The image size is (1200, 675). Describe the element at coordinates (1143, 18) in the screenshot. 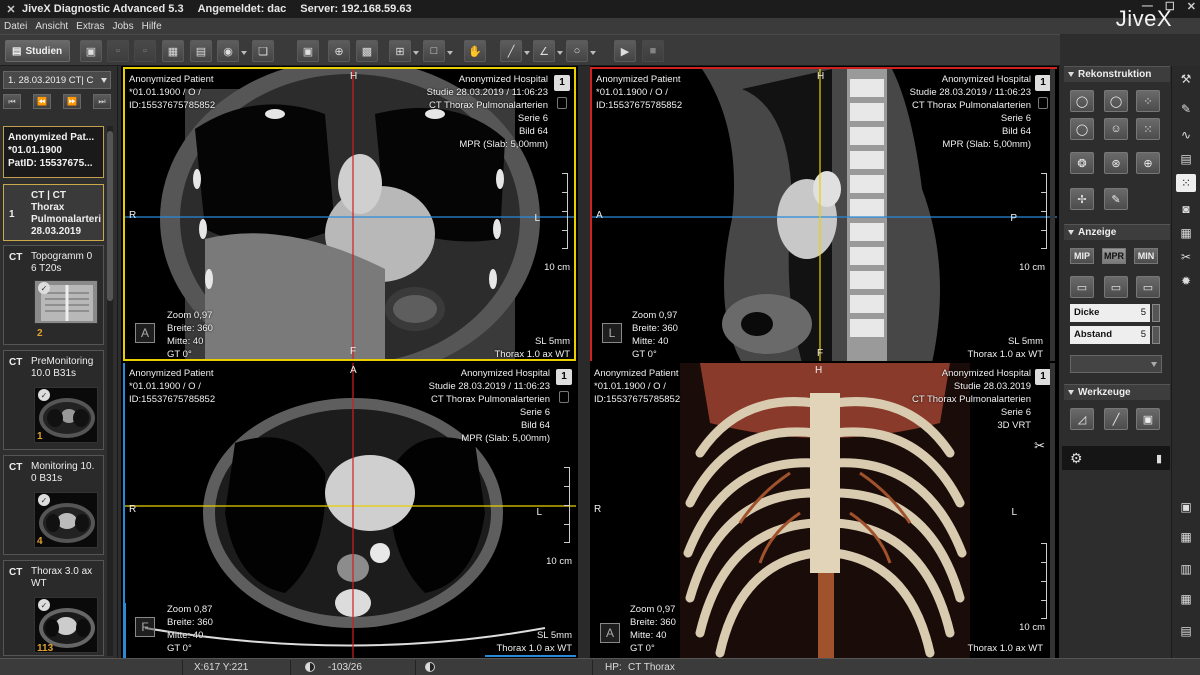

I see `brand-logo: JiveX` at that location.